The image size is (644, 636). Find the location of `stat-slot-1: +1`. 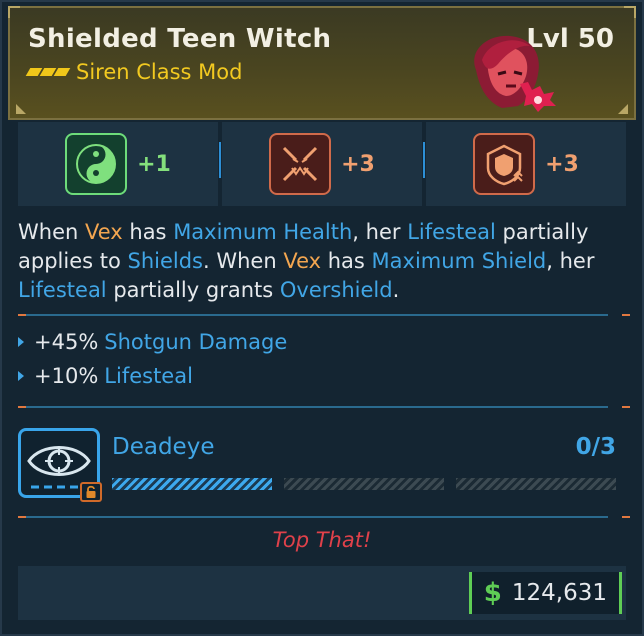

stat-slot-1: +1 is located at coordinates (118, 164).